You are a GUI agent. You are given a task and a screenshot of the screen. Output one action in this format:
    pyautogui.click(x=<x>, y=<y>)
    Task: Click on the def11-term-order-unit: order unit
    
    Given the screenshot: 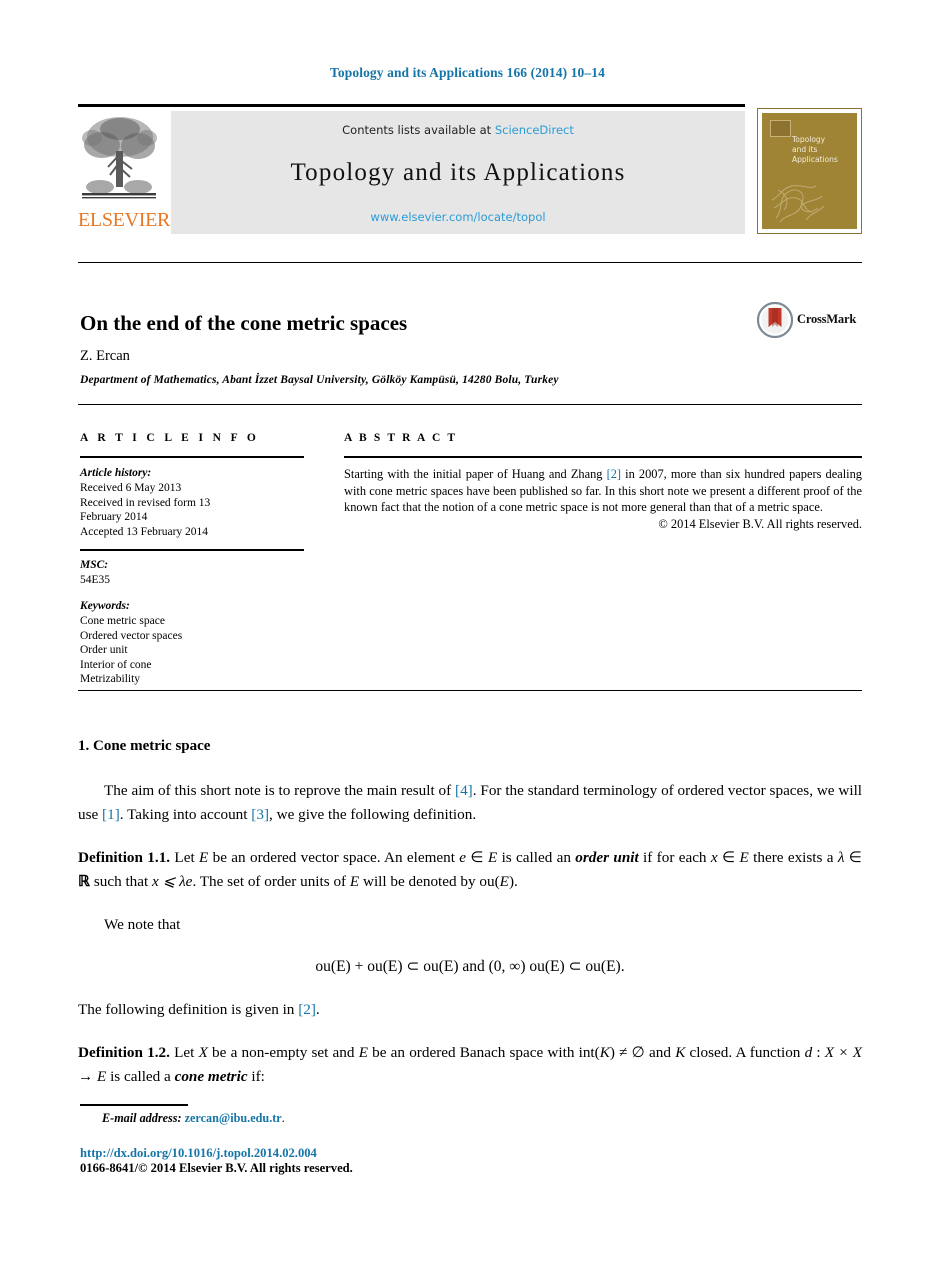 What is the action you would take?
    pyautogui.click(x=607, y=857)
    